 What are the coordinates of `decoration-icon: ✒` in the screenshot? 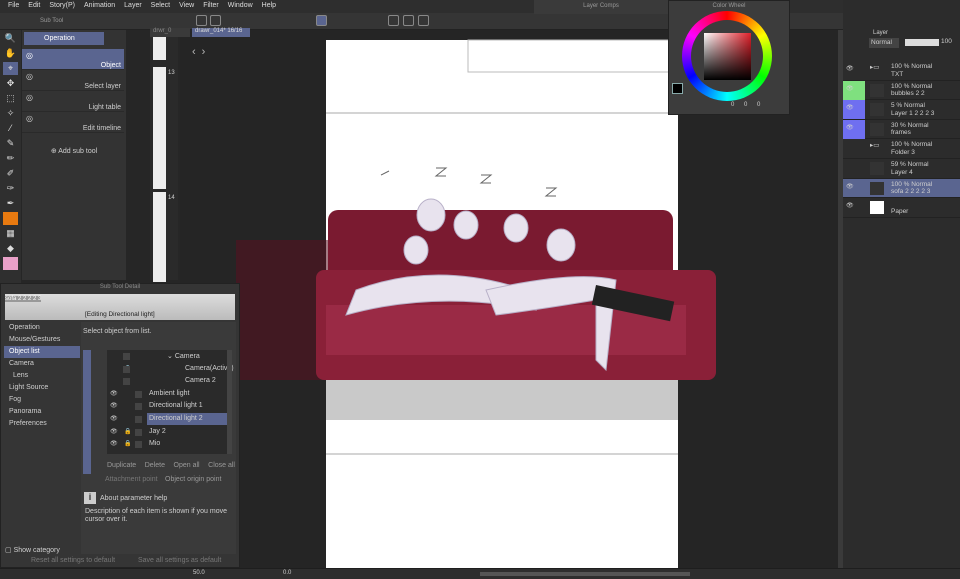 It's located at (10, 203).